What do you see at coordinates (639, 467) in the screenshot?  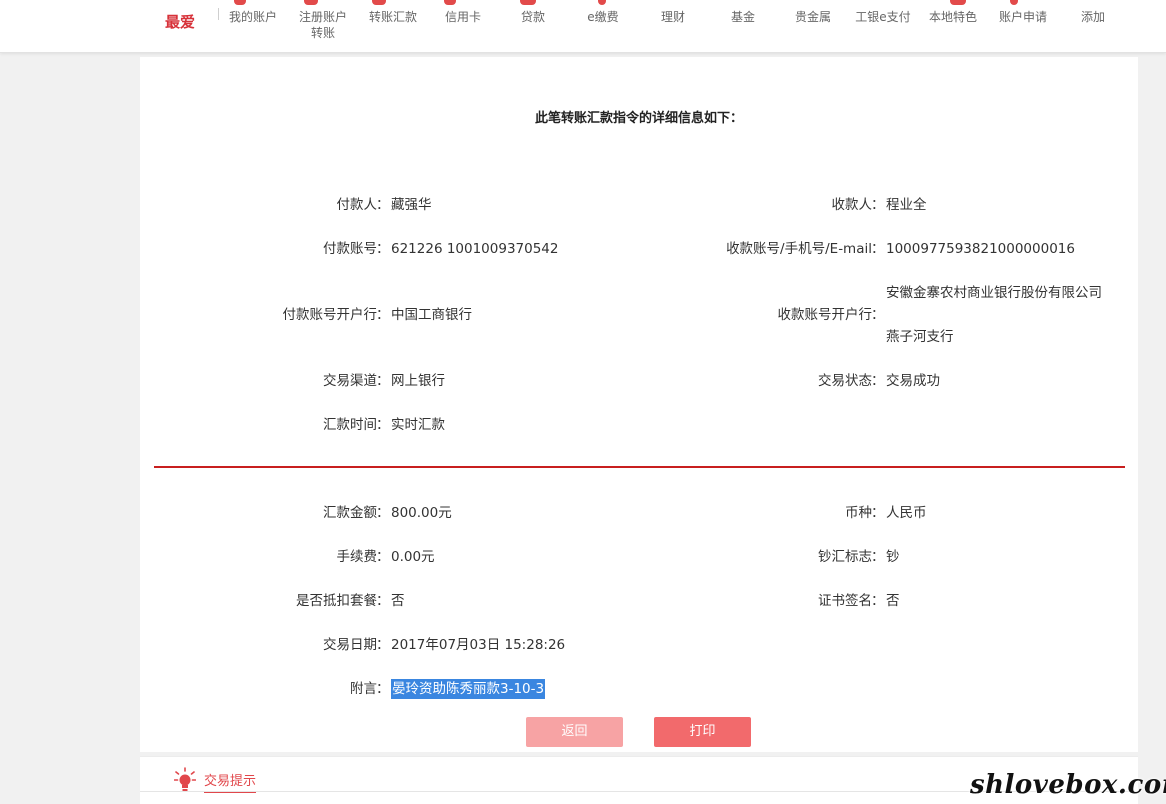 I see `section-divider` at bounding box center [639, 467].